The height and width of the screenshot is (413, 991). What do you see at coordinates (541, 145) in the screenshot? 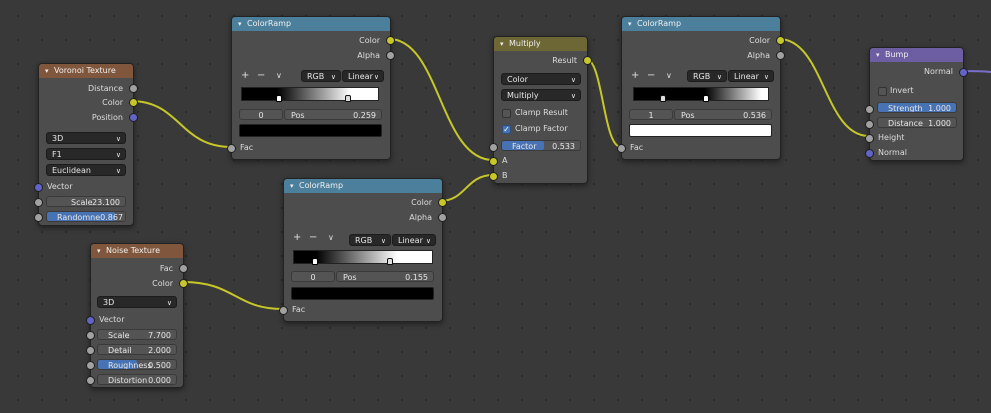
I see `factor-slider: Factor 0.533` at bounding box center [541, 145].